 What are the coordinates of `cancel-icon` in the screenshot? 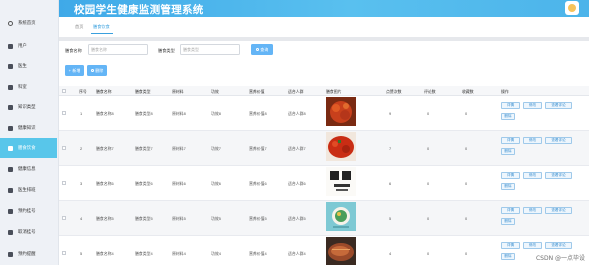 It's located at (10, 232).